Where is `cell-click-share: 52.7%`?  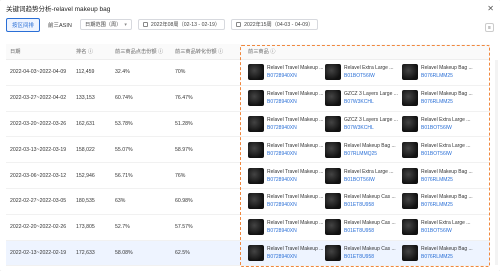 cell-click-share: 52.7% is located at coordinates (122, 227).